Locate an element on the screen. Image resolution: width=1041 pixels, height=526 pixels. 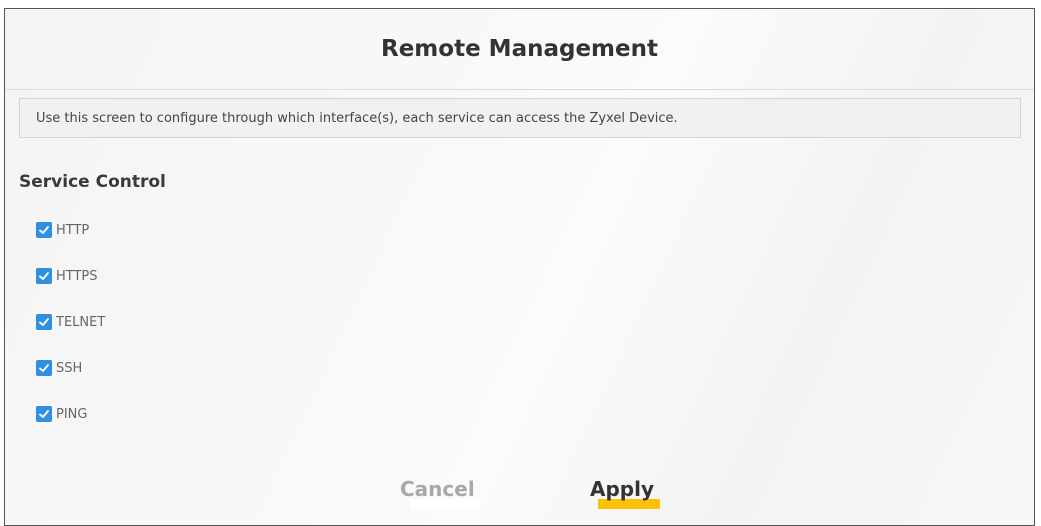
ping-label: PING is located at coordinates (72, 414).